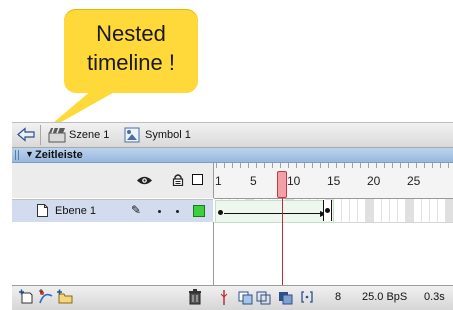 This screenshot has height=310, width=453. I want to click on graphic-symbol-icon, so click(132, 135).